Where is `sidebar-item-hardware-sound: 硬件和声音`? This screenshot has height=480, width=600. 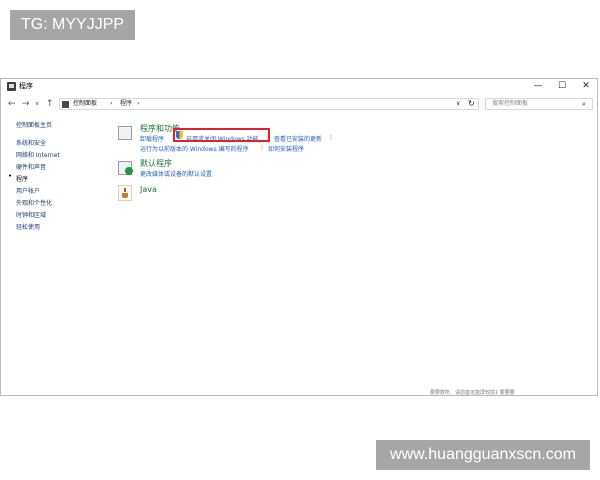
sidebar-item-hardware-sound: 硬件和声音 is located at coordinates (31, 166).